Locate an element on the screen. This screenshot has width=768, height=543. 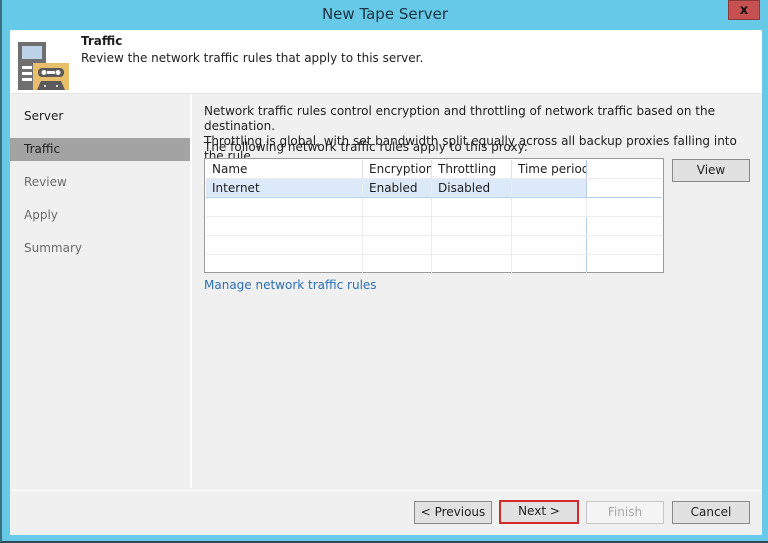
tape-server-icon is located at coordinates (43, 66).